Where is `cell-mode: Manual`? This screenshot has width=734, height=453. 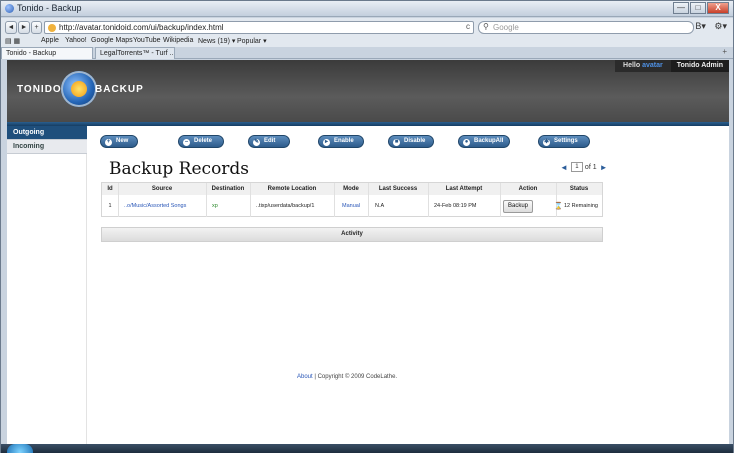 cell-mode: Manual is located at coordinates (355, 206).